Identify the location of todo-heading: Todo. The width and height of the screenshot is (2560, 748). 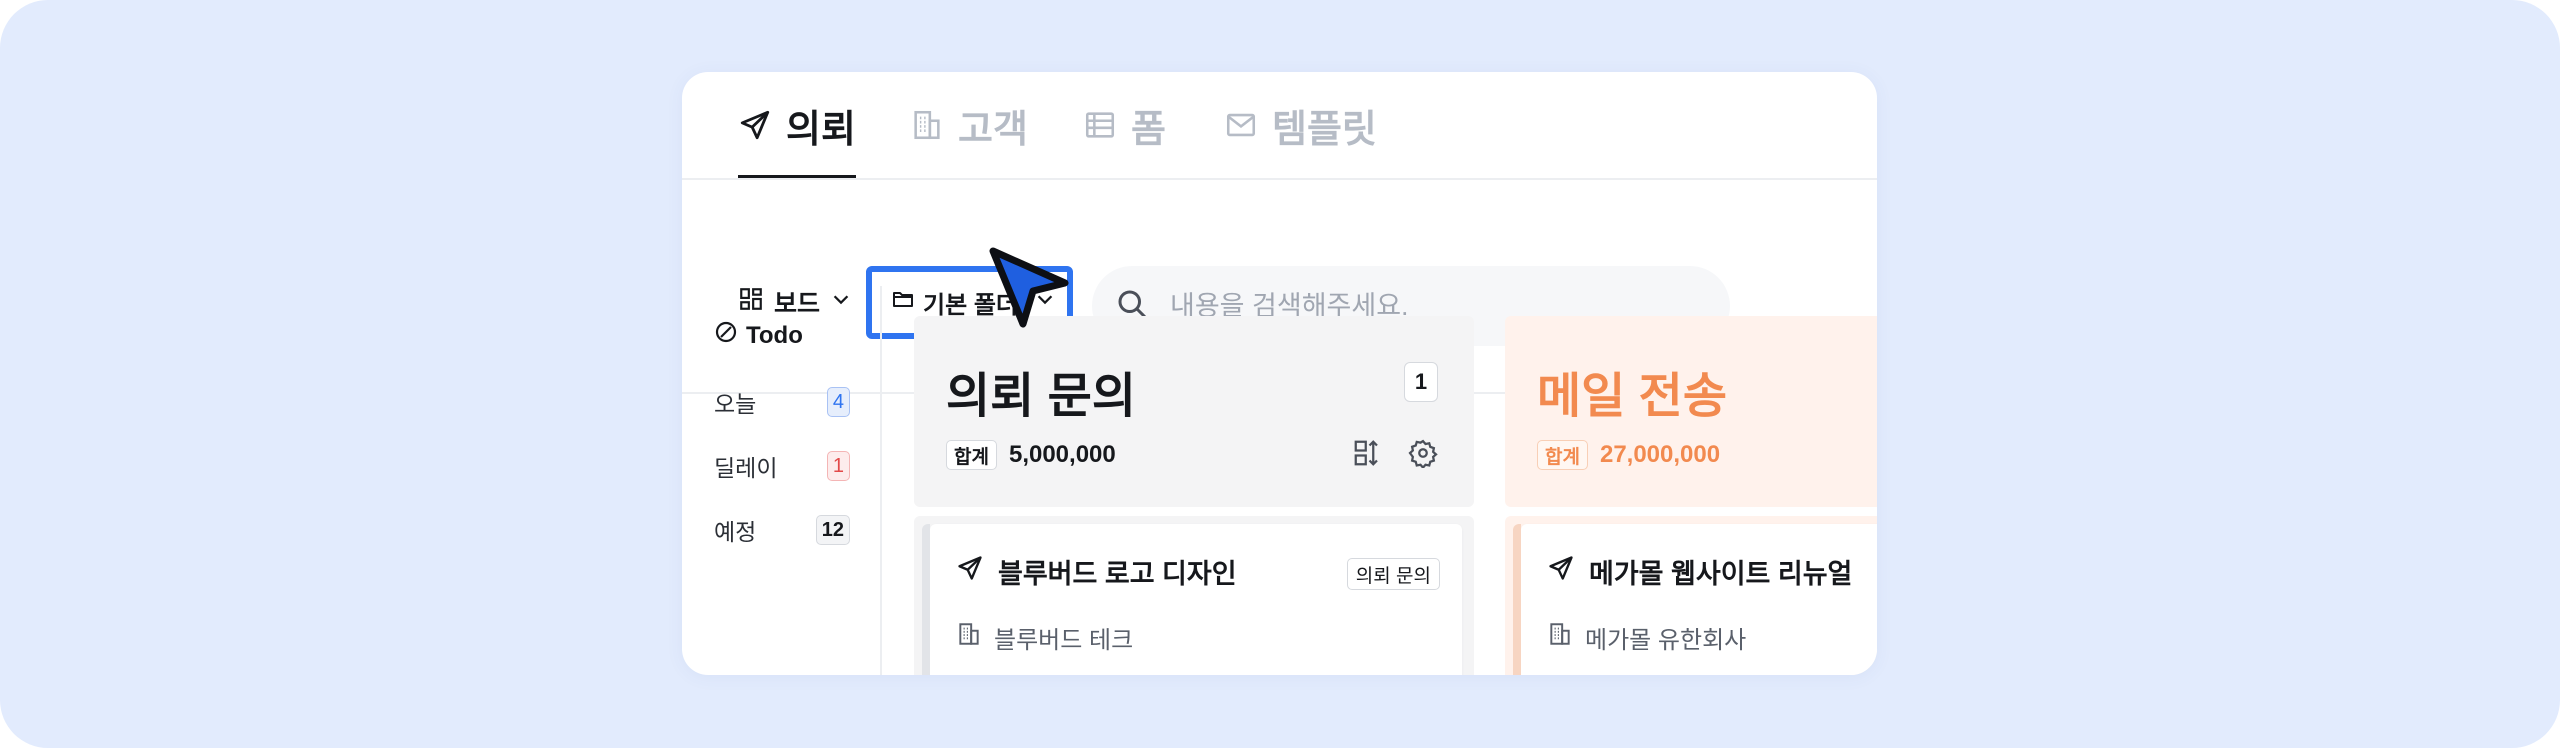
(758, 335).